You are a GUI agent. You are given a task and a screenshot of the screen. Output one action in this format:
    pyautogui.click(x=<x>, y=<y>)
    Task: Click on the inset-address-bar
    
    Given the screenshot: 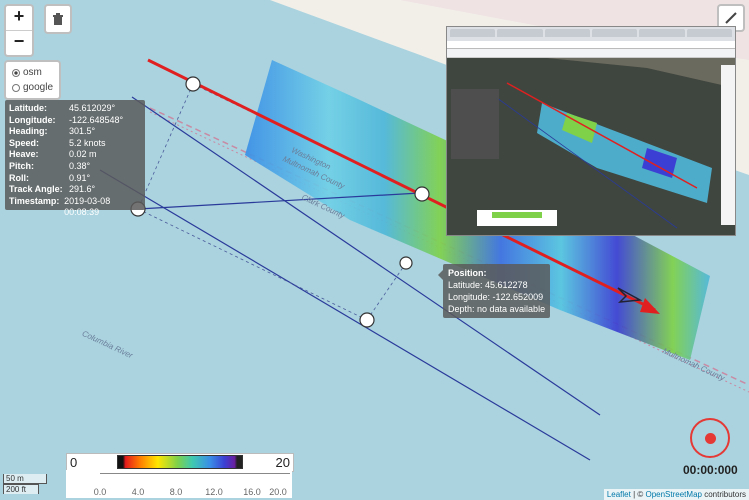 What is the action you would take?
    pyautogui.click(x=591, y=45)
    